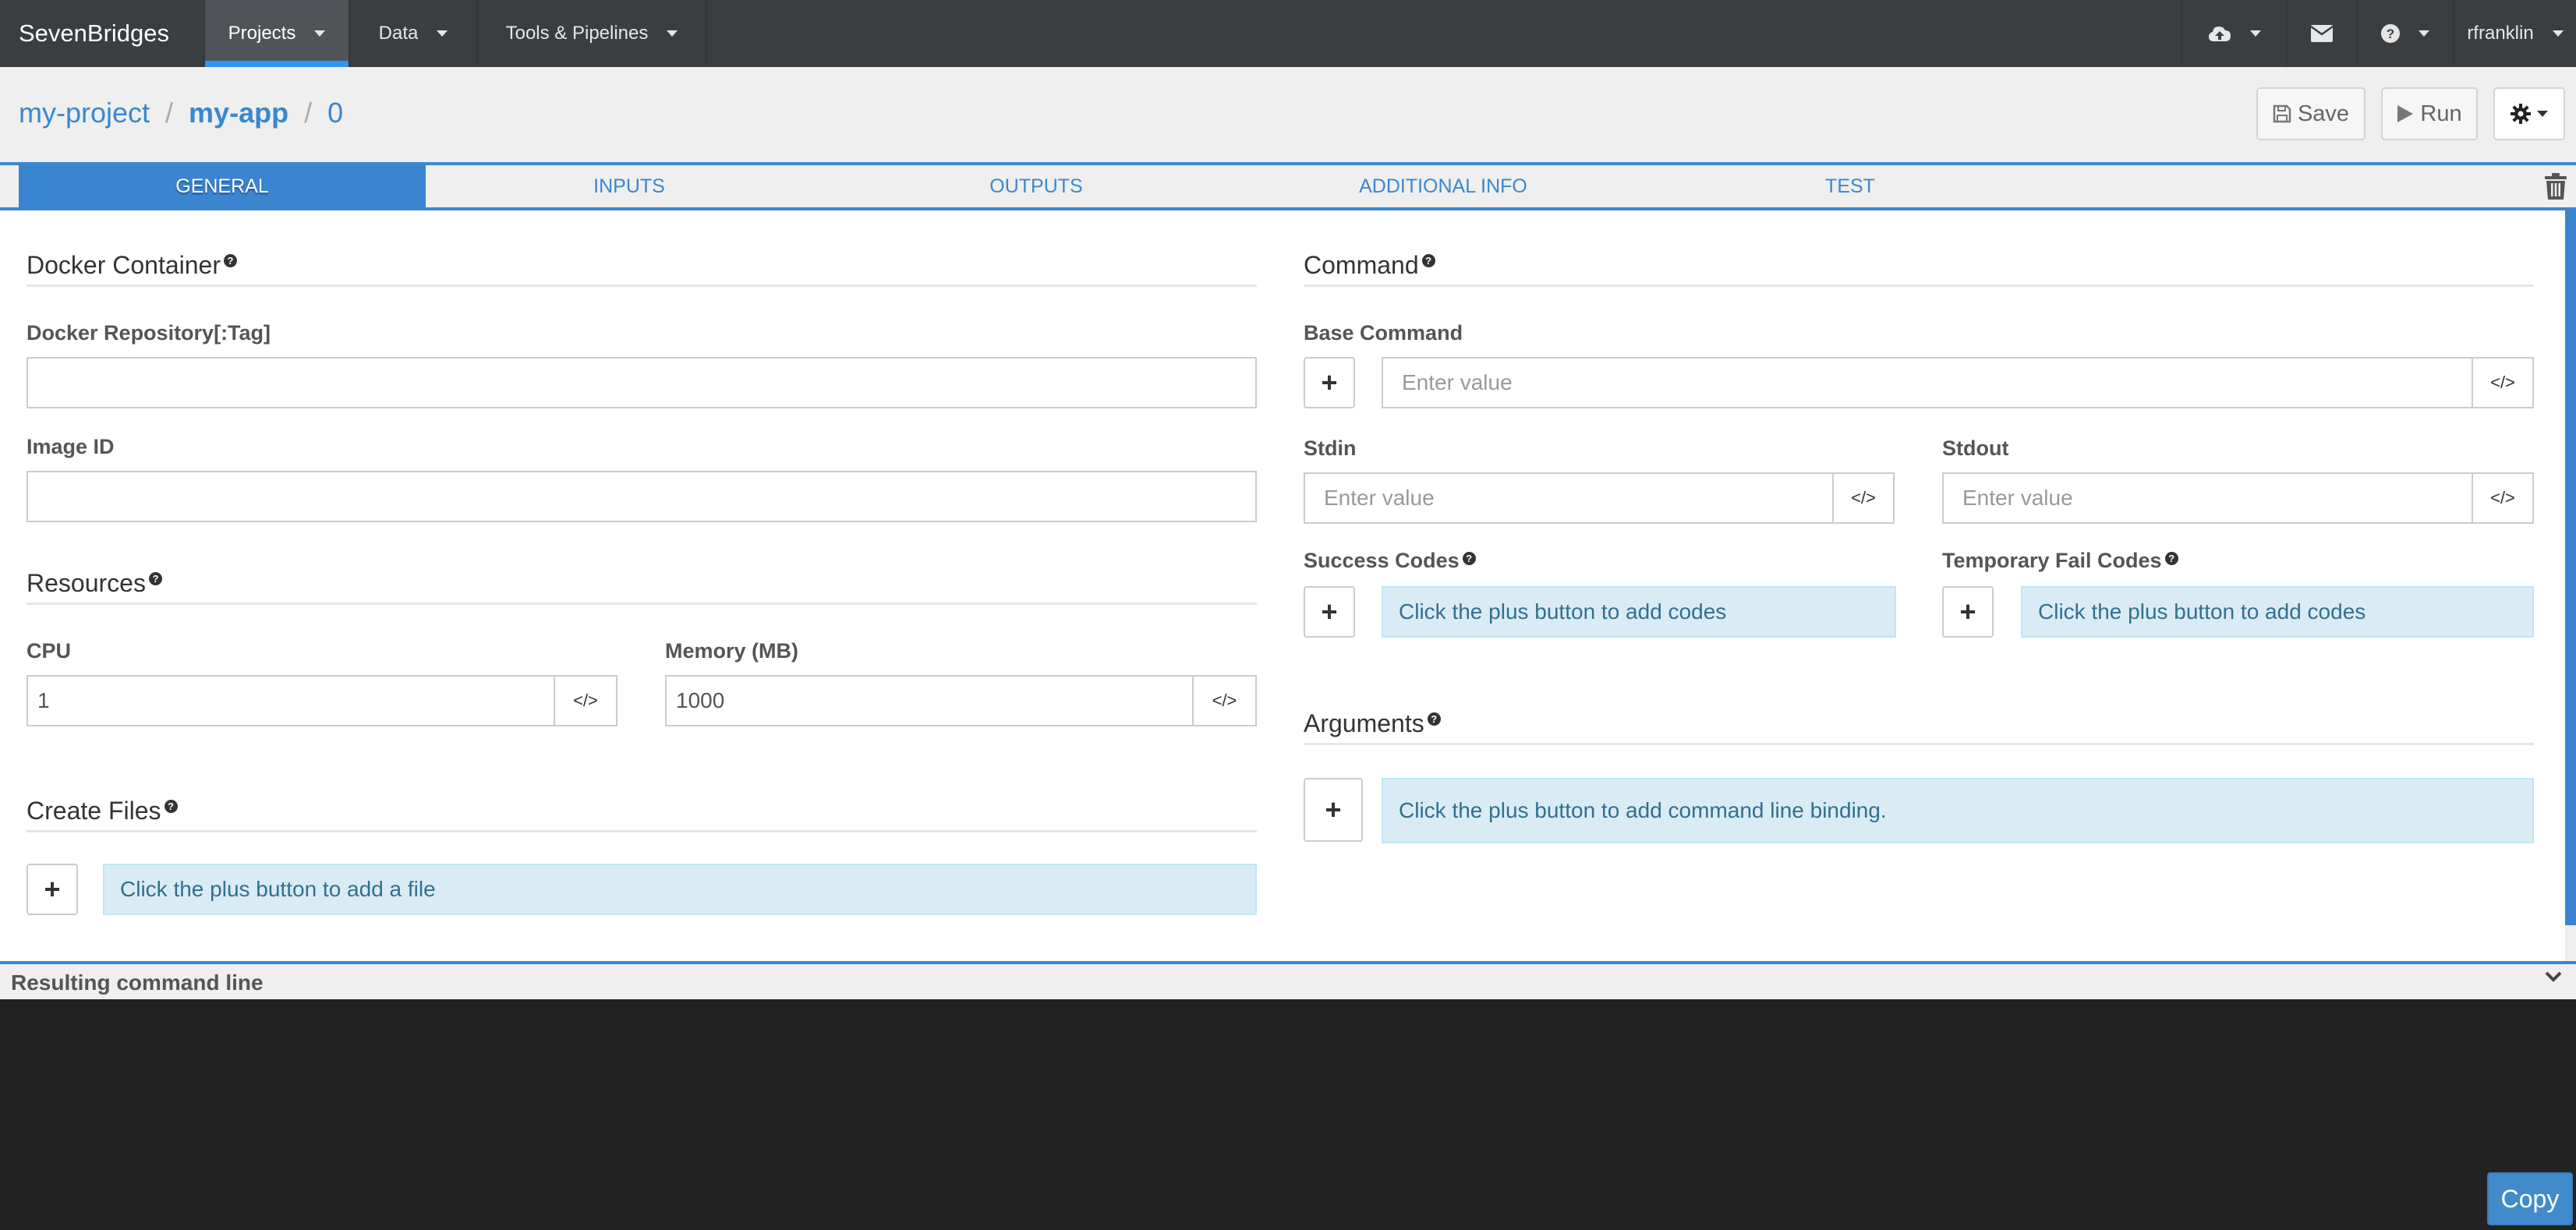 This screenshot has height=1230, width=2576. I want to click on nav-tools-label: Tools & Pipelines, so click(577, 33).